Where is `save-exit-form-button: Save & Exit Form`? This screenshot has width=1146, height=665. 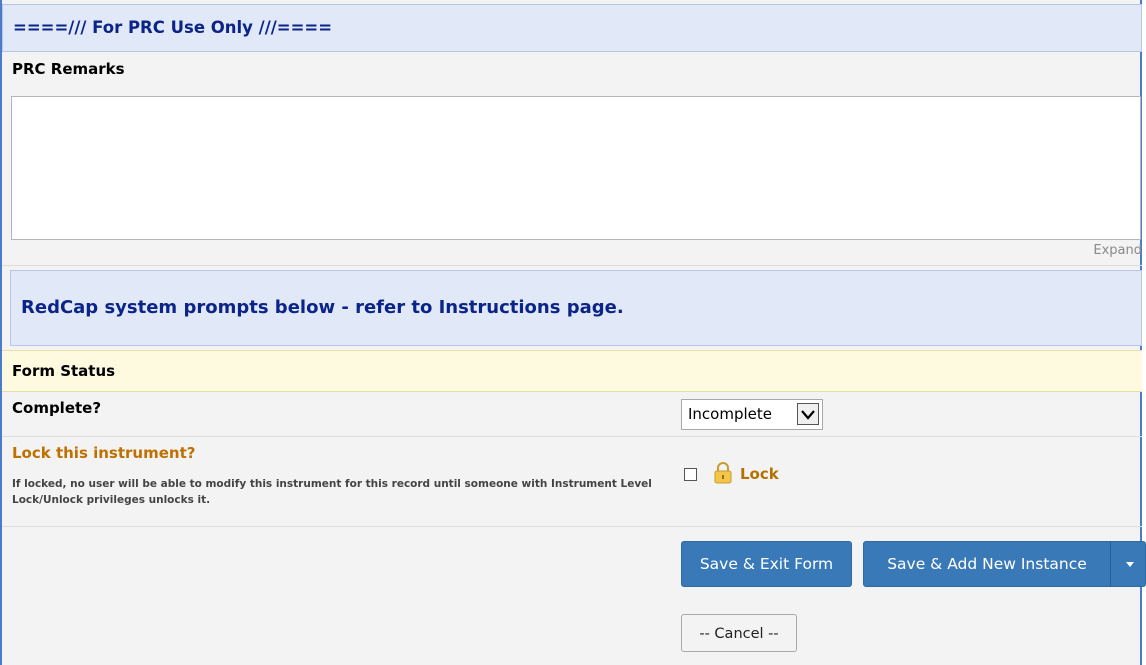 save-exit-form-button: Save & Exit Form is located at coordinates (766, 564).